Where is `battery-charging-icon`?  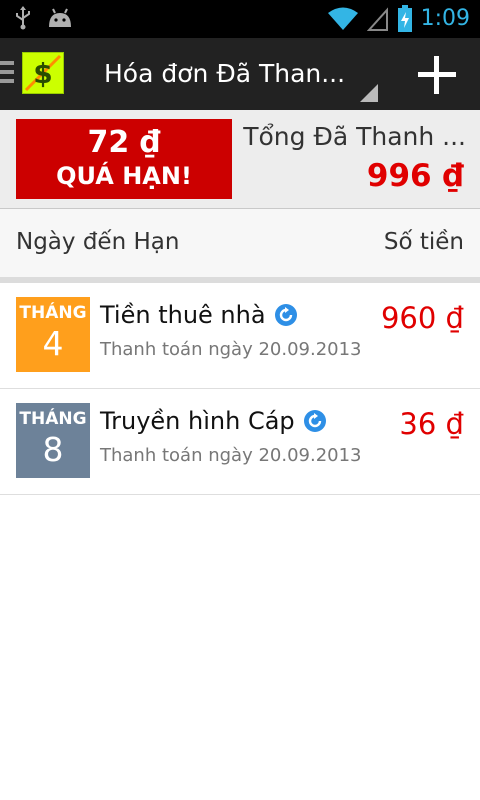 battery-charging-icon is located at coordinates (404, 18).